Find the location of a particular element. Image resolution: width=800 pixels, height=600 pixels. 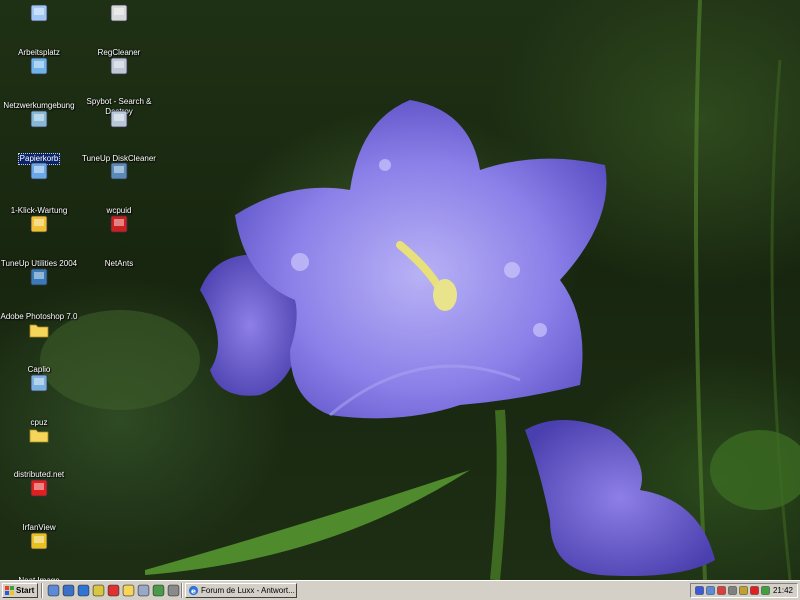

desktop-icon-tuneup-diskcleaner: TuneUp DiskCleaner is located at coordinates (119, 137).